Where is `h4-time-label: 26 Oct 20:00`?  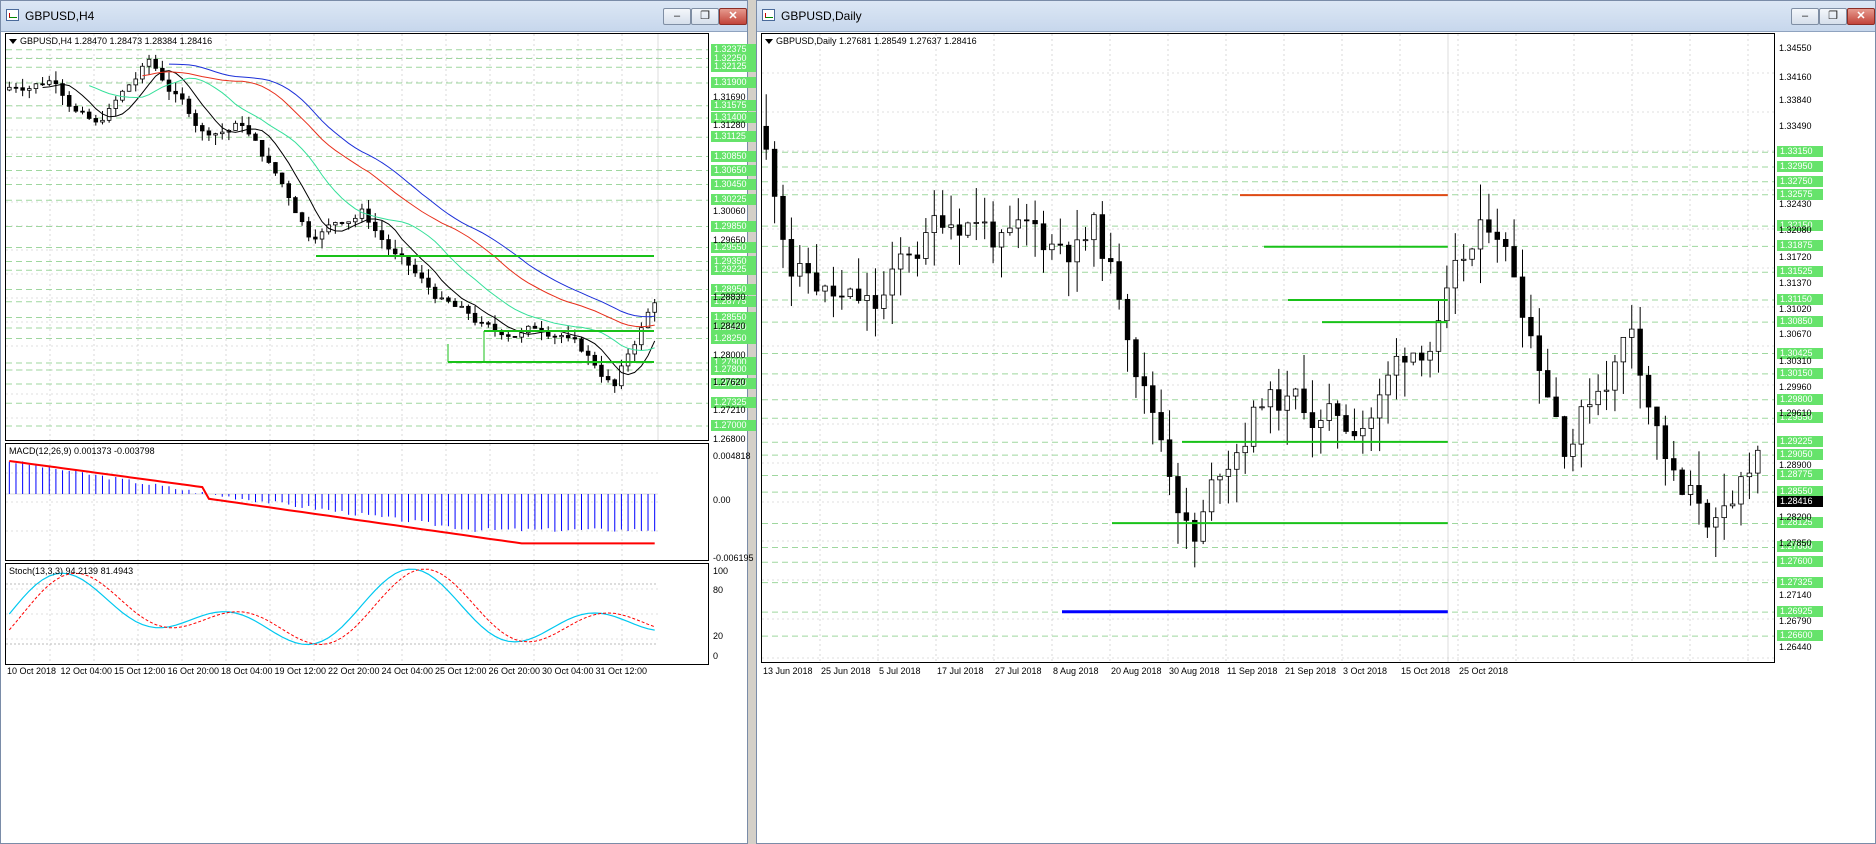
h4-time-label: 26 Oct 20:00 is located at coordinates (514, 671).